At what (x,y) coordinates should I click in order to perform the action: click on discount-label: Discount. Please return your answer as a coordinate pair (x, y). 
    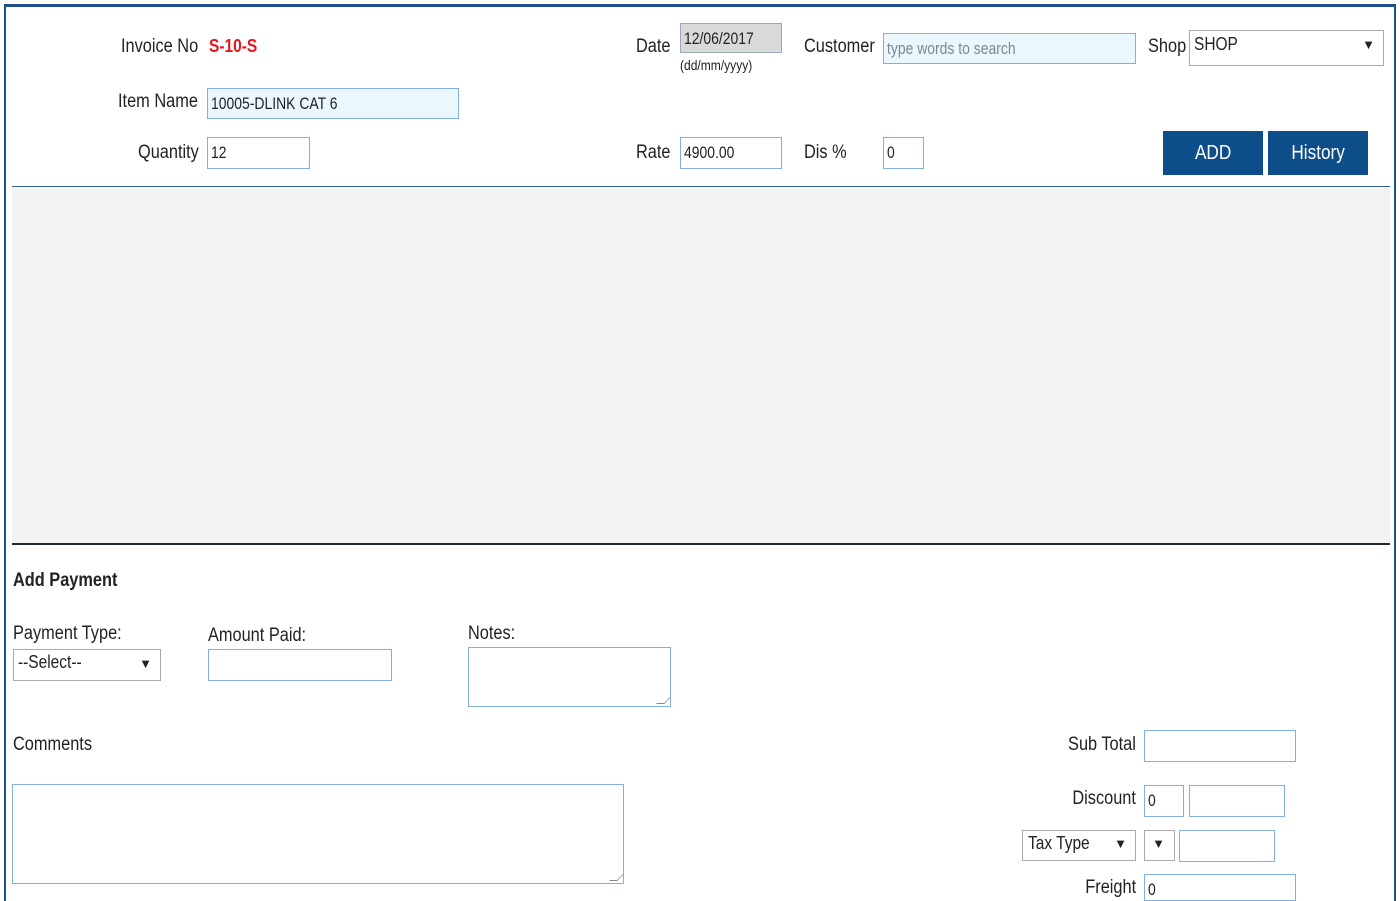
    Looking at the image, I should click on (1104, 798).